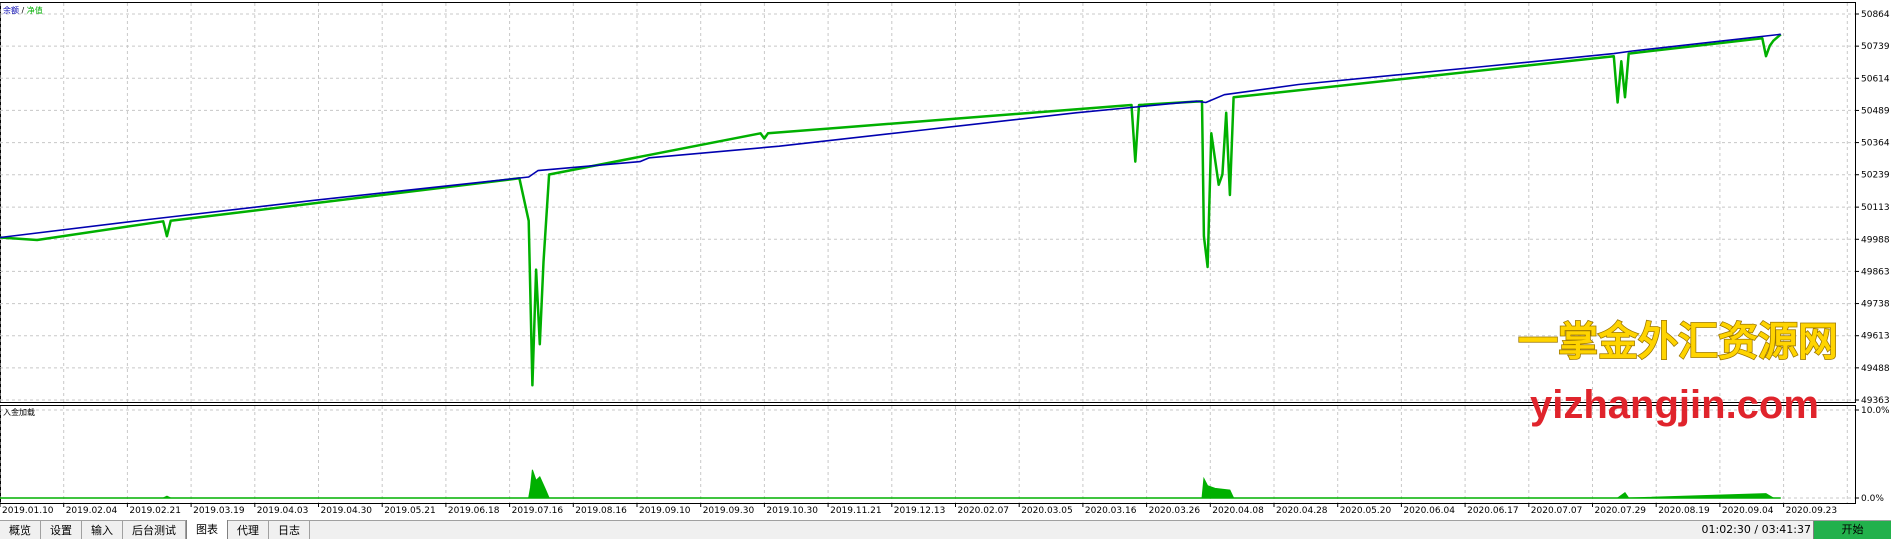  I want to click on x-tick-label: 2019.11.21, so click(856, 511).